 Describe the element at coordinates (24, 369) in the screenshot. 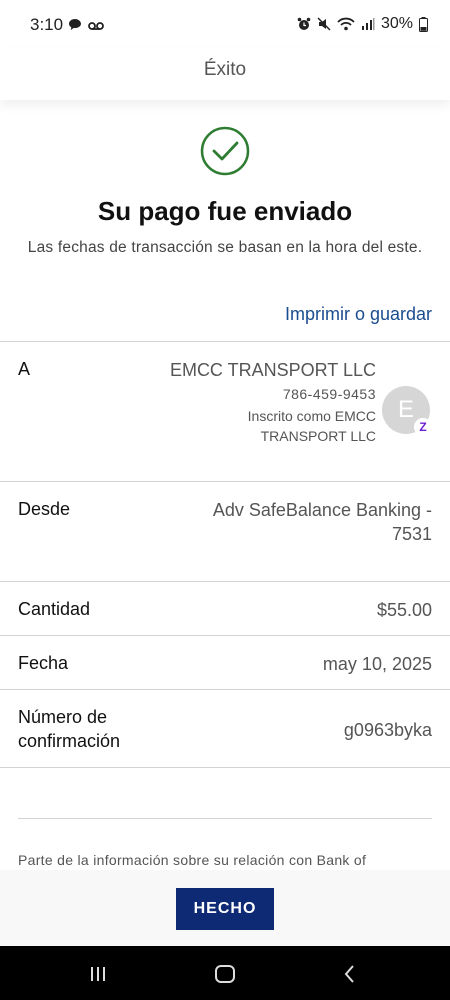

I see `to-label: A` at that location.